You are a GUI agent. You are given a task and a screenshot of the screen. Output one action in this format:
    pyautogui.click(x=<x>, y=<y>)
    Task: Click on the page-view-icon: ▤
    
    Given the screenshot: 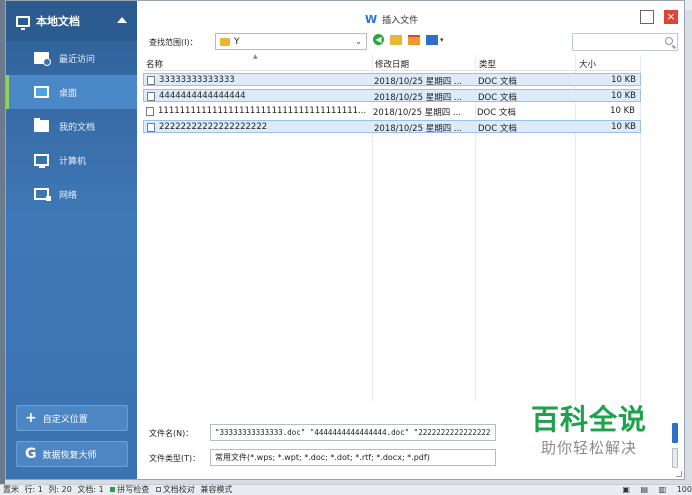 What is the action you would take?
    pyautogui.click(x=645, y=490)
    